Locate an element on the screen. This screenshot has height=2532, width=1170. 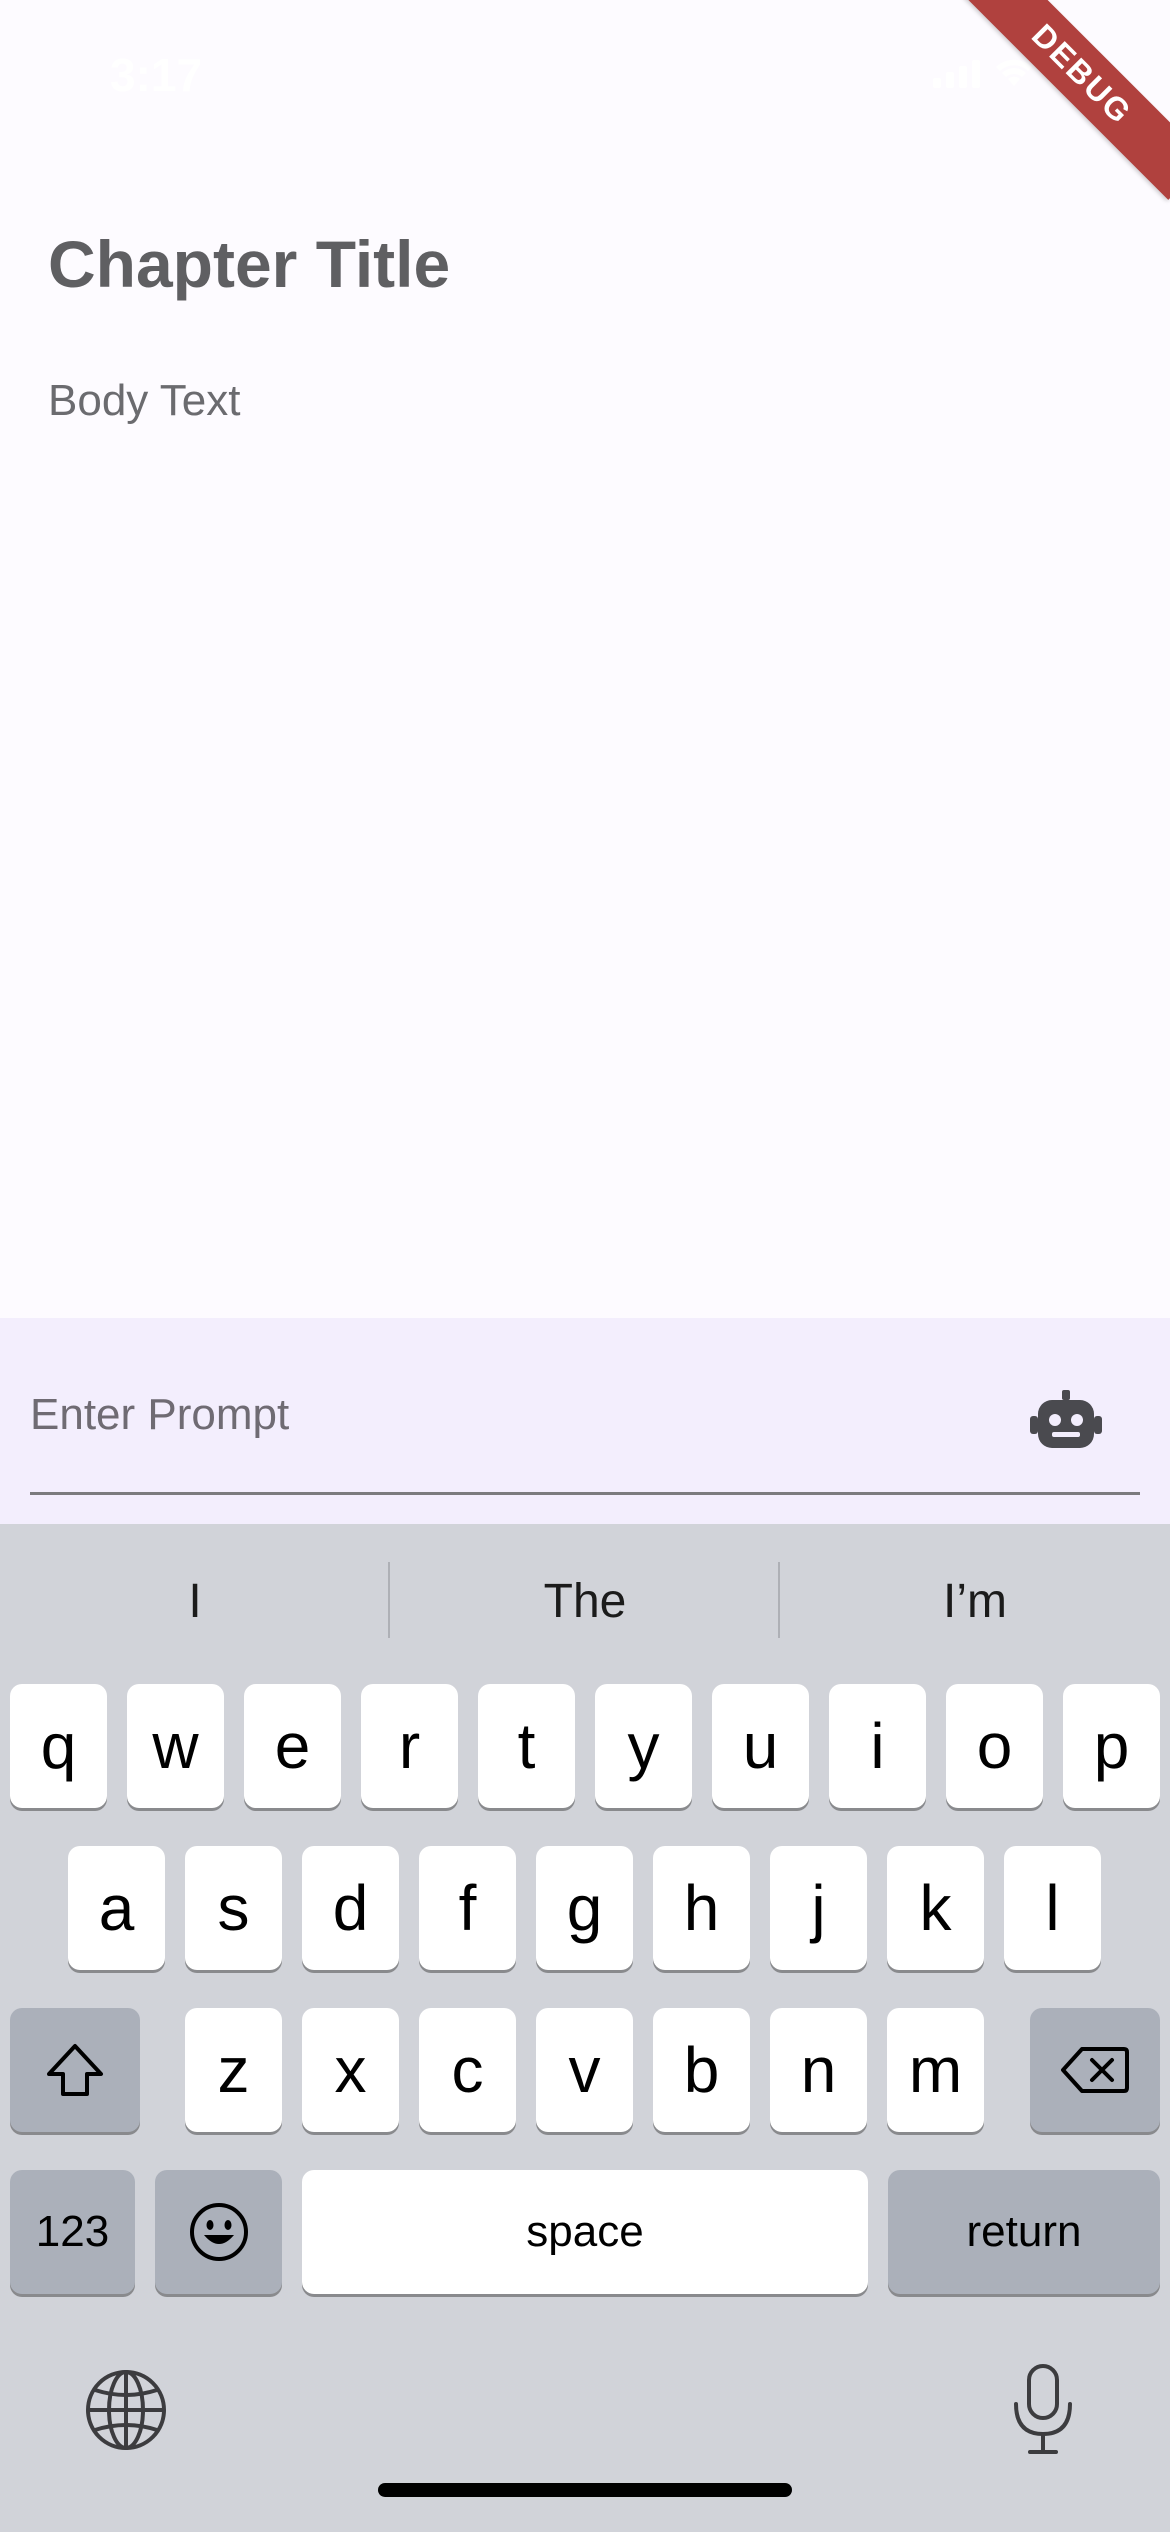
key-j: j is located at coordinates (818, 1908).